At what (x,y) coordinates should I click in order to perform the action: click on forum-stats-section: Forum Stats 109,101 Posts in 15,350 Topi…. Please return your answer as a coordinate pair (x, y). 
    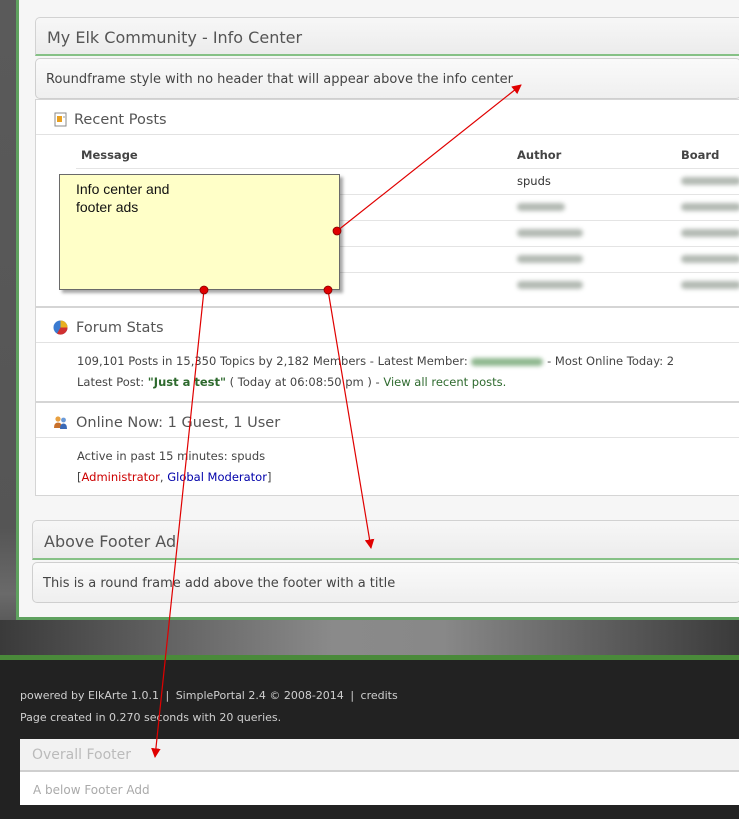
    Looking at the image, I should click on (387, 354).